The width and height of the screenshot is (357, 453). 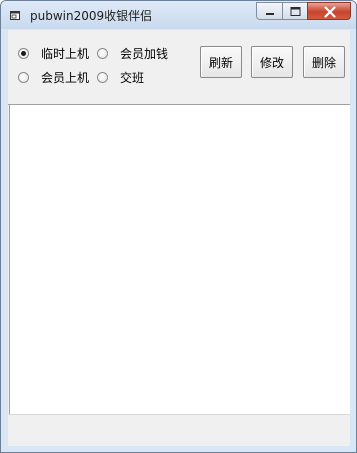 I want to click on edit-button: 修改, so click(x=272, y=62).